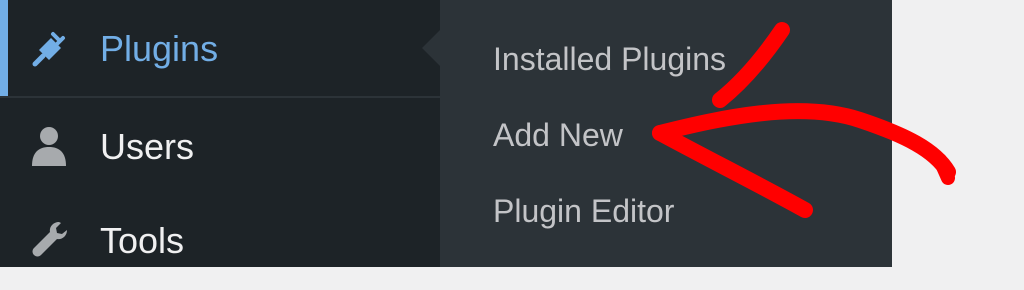  Describe the element at coordinates (4, 48) in the screenshot. I see `active-indicator` at that location.